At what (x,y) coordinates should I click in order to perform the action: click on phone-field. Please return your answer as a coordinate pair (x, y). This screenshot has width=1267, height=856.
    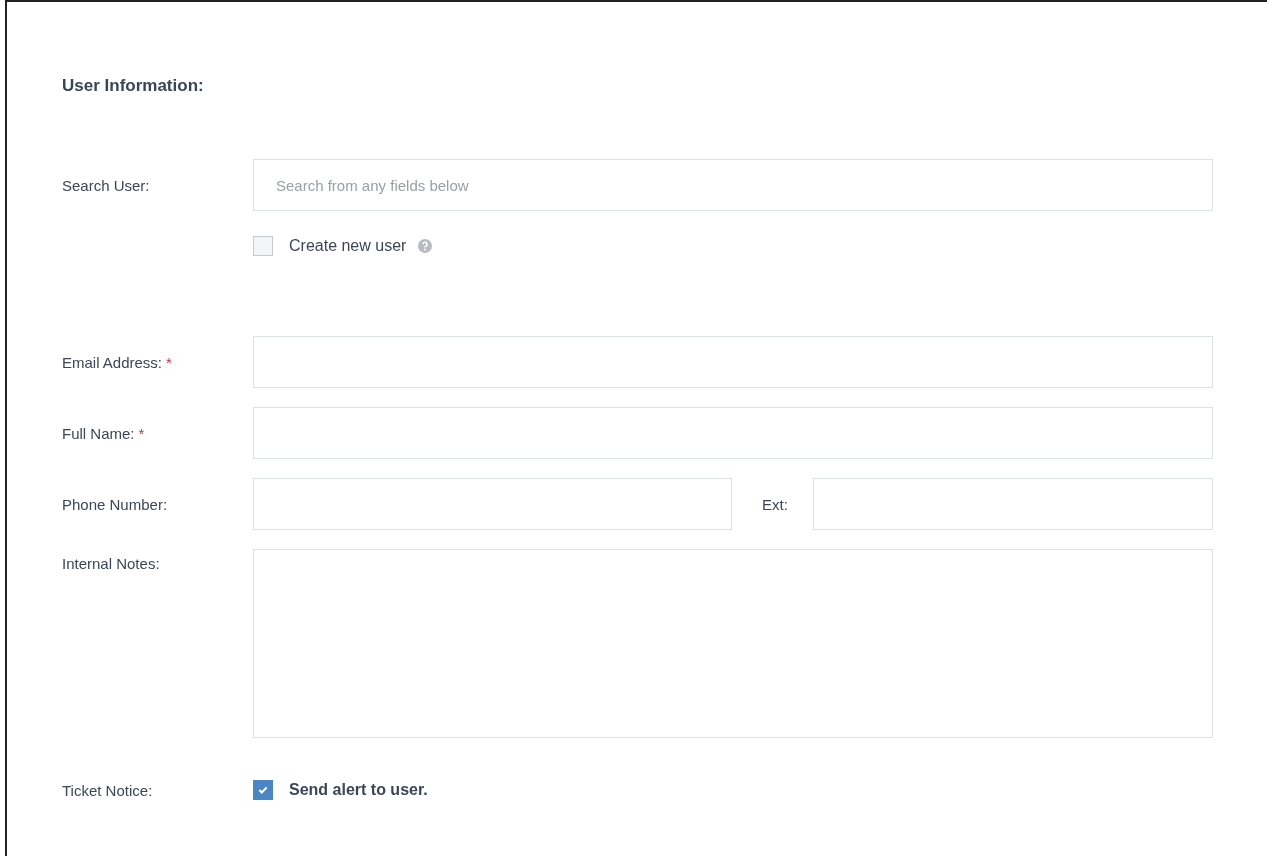
    Looking at the image, I should click on (492, 504).